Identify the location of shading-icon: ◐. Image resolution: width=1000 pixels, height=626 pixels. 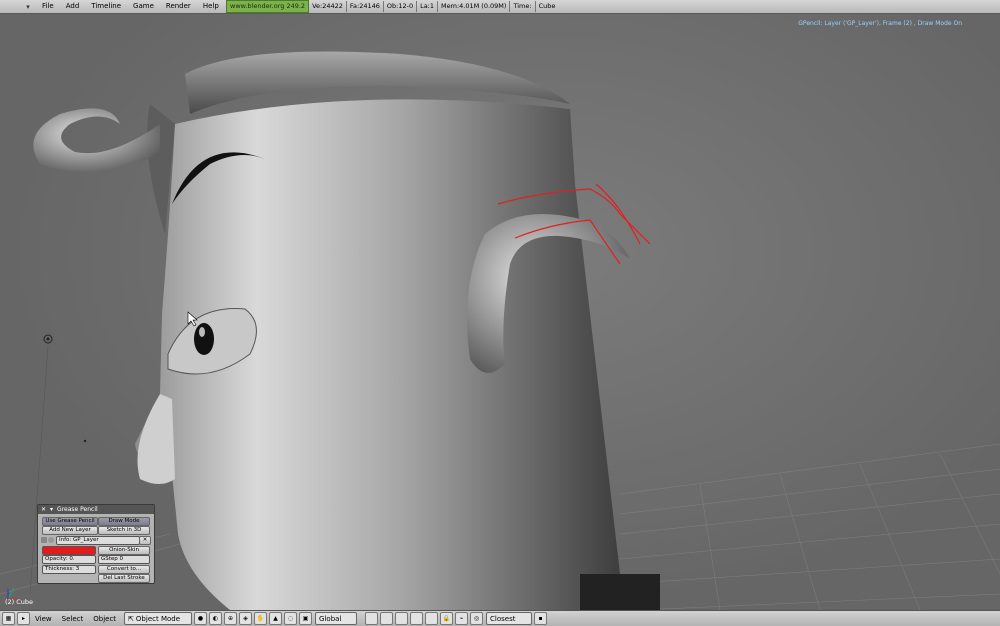
(216, 618).